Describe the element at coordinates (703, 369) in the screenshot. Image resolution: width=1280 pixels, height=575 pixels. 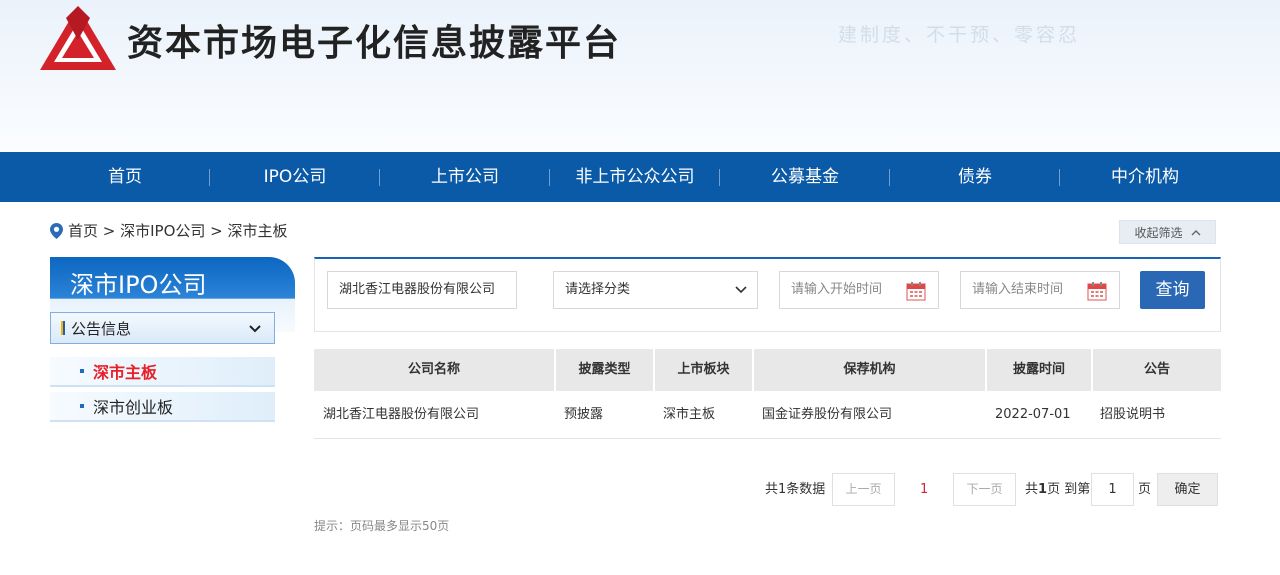
I see `column-header-board: 上市板块` at that location.